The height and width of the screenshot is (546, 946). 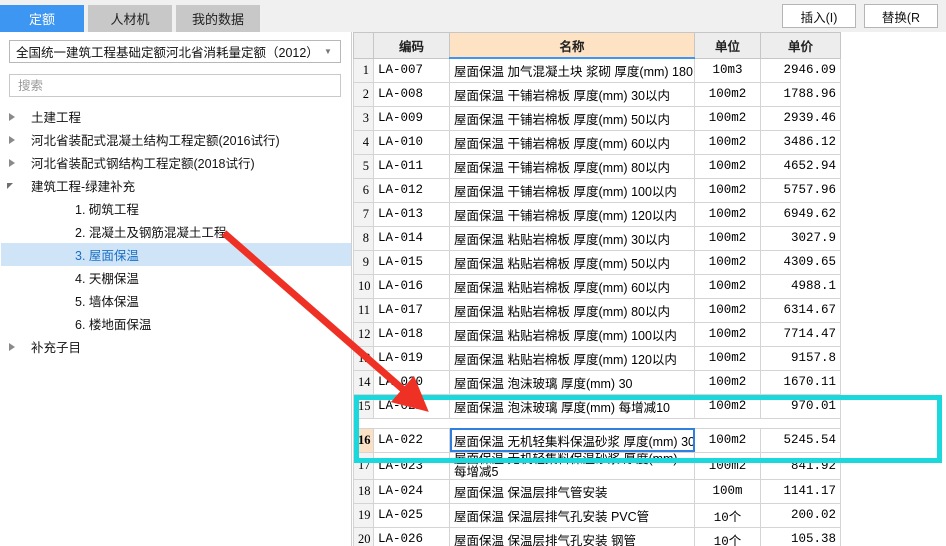 I want to click on cell-name: 屋面保温 保温层排气孔安装 钢管, so click(x=572, y=536).